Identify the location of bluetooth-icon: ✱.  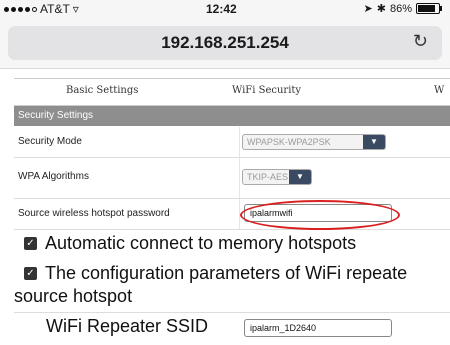
(381, 9).